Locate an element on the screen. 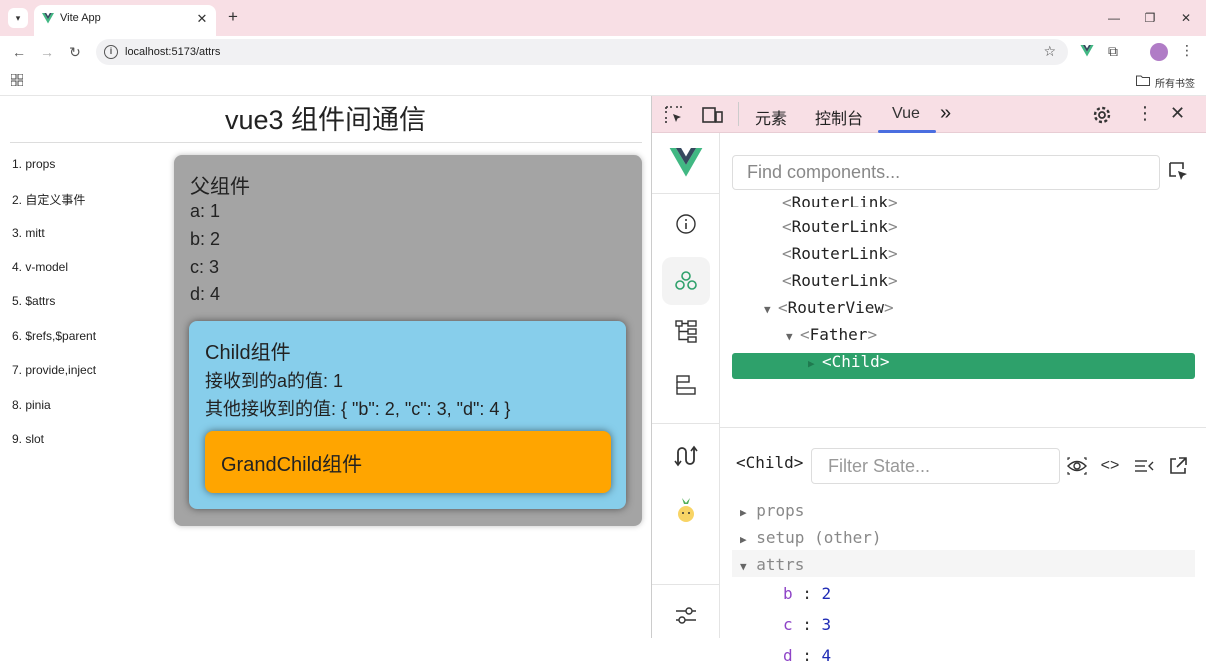 The width and height of the screenshot is (1206, 665). nav-link-slot: 9. slot is located at coordinates (28, 439).